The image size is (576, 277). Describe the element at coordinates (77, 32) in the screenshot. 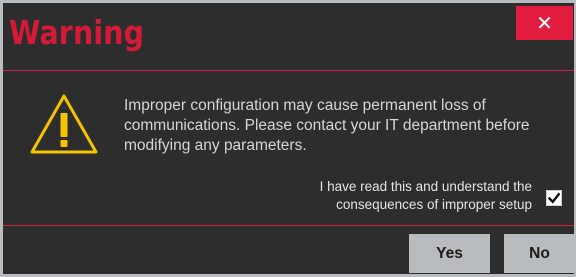

I see `dialog-title: Warning` at that location.